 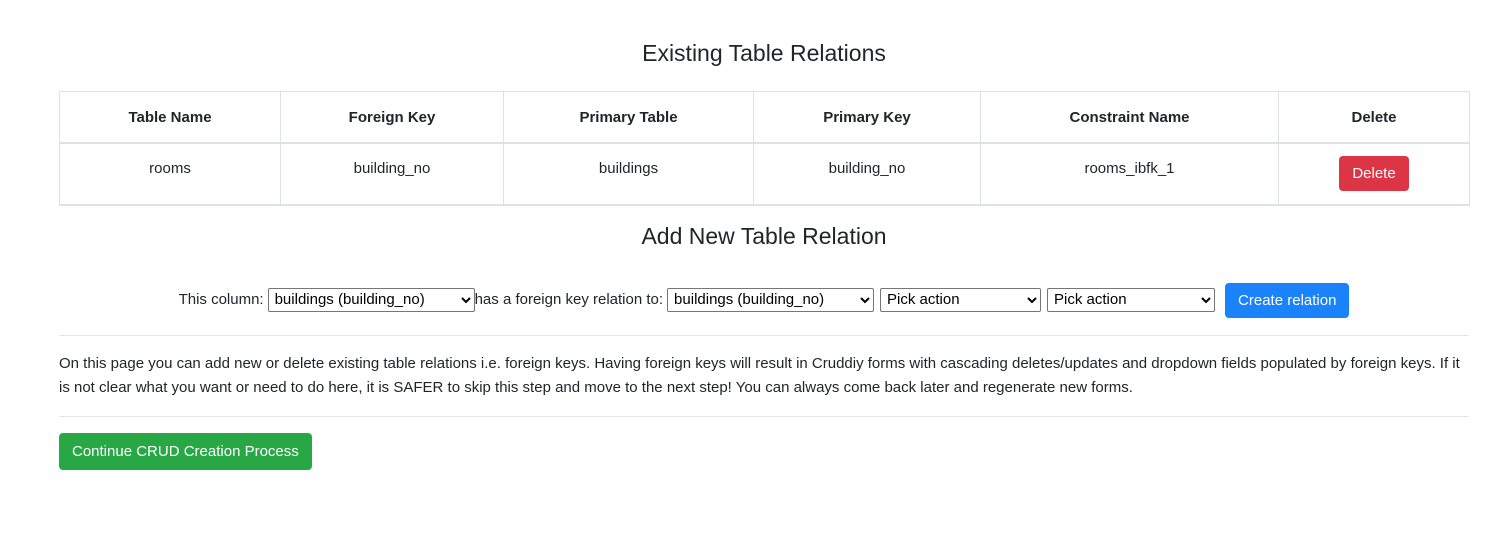 What do you see at coordinates (867, 174) in the screenshot?
I see `cell-primary-key: building_no` at bounding box center [867, 174].